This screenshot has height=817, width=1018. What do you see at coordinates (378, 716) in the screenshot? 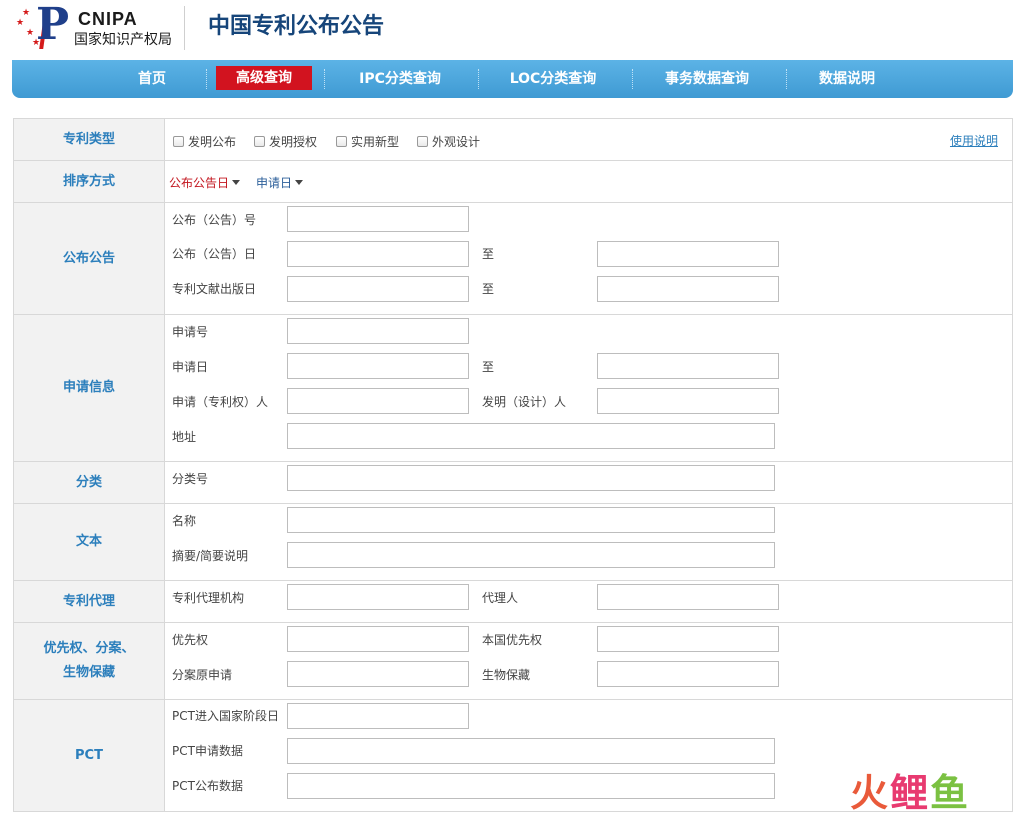
I see `input-pct-national-phase` at bounding box center [378, 716].